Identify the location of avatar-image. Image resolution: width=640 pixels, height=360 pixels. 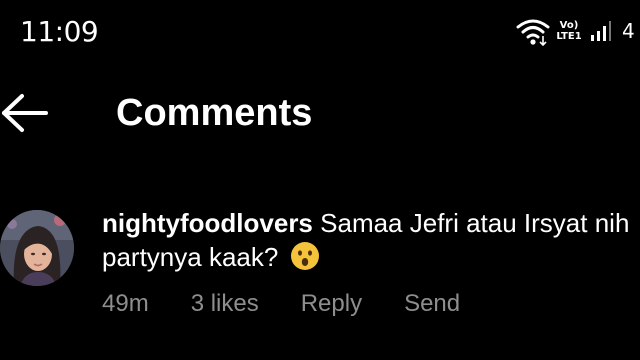
(37, 248).